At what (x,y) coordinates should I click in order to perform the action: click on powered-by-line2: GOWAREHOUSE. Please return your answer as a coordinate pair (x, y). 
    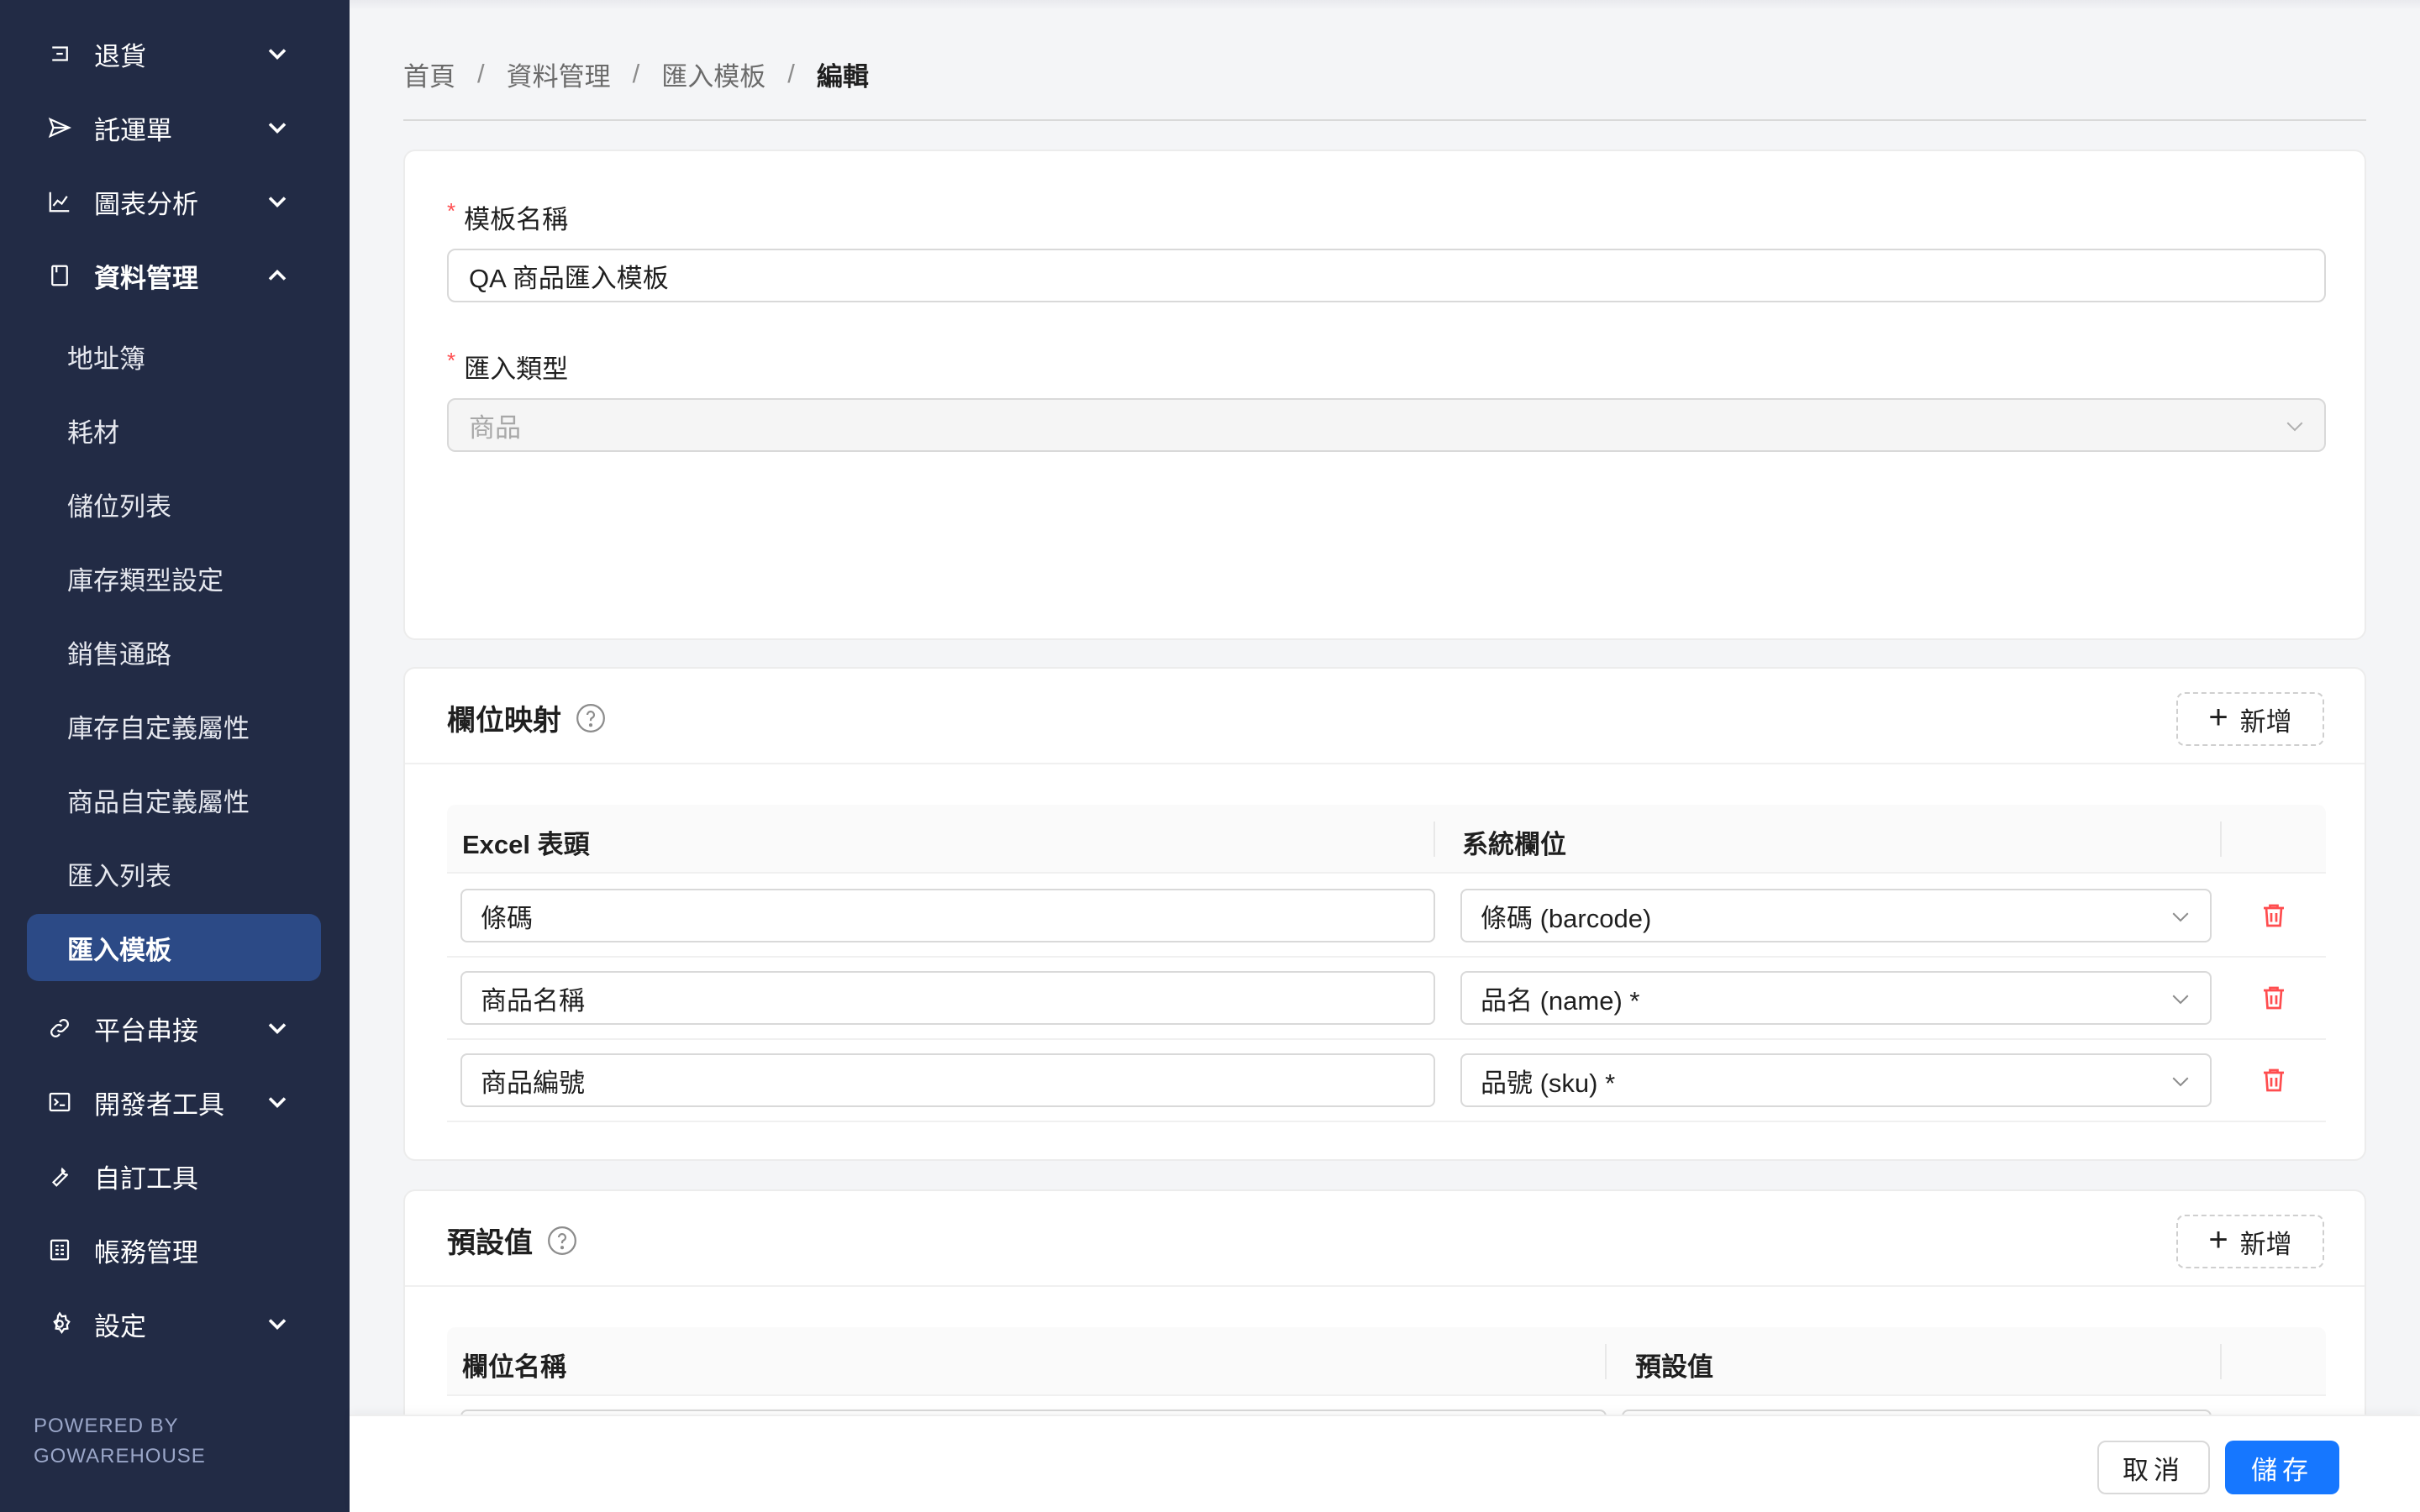
    Looking at the image, I should click on (120, 1456).